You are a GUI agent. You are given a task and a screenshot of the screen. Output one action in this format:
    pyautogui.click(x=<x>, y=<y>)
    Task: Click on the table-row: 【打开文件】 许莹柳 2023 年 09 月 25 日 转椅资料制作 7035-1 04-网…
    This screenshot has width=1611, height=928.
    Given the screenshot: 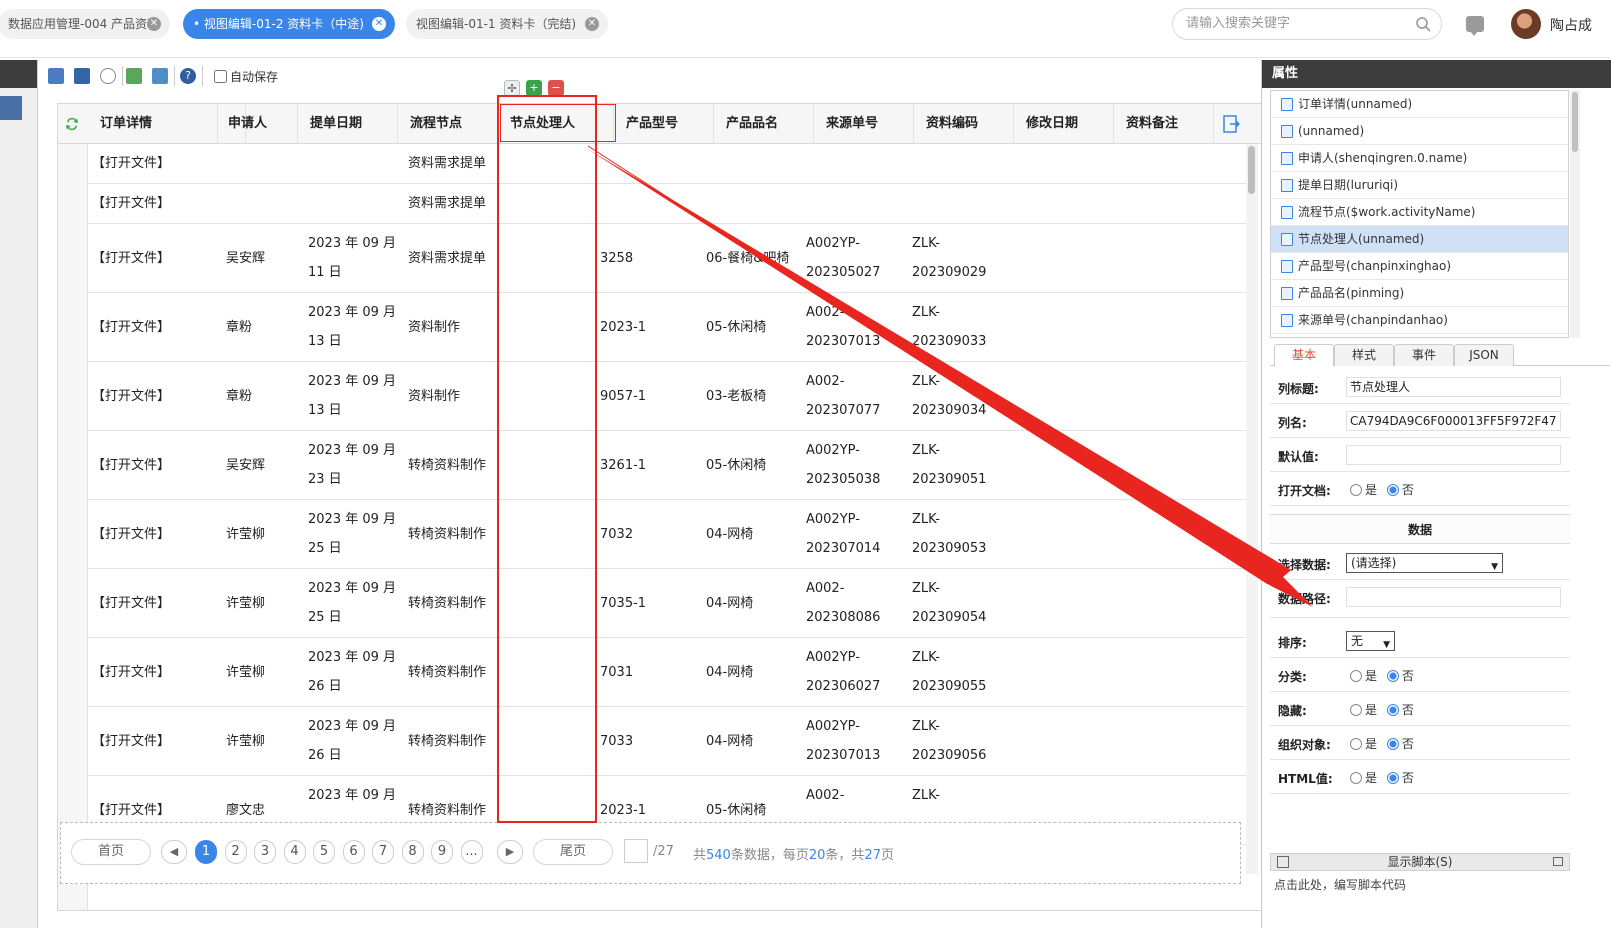 What is the action you would take?
    pyautogui.click(x=668, y=603)
    